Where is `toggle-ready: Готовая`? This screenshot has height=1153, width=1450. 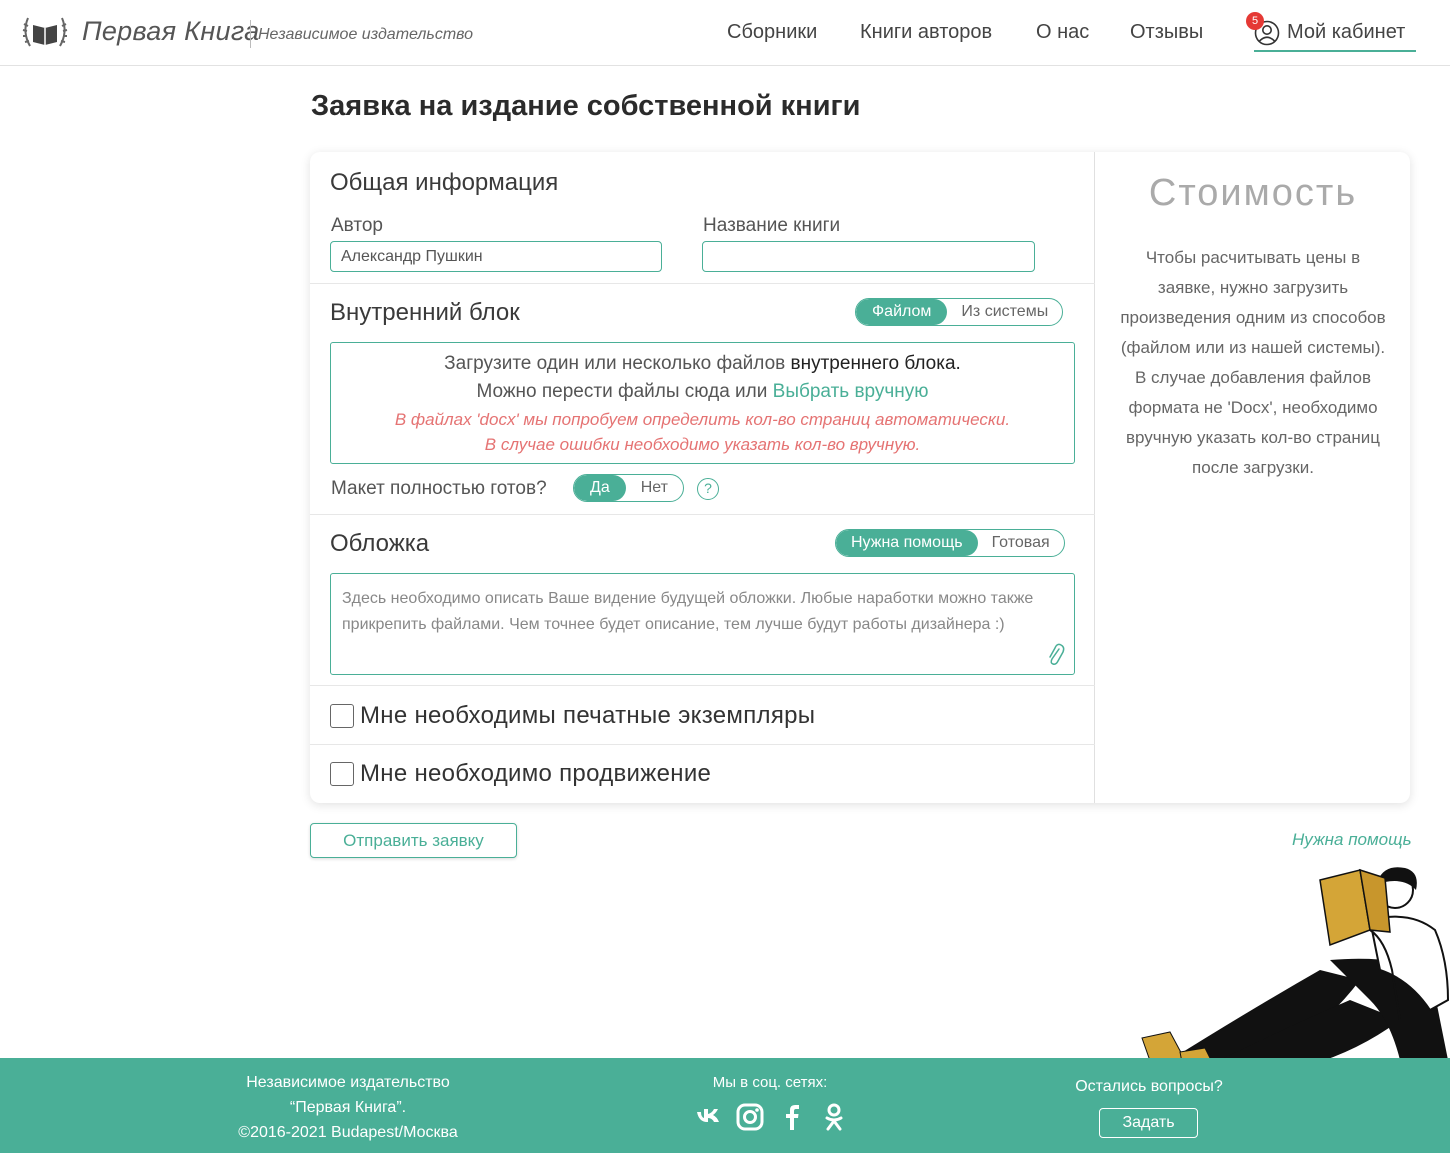
toggle-ready: Готовая is located at coordinates (1021, 543).